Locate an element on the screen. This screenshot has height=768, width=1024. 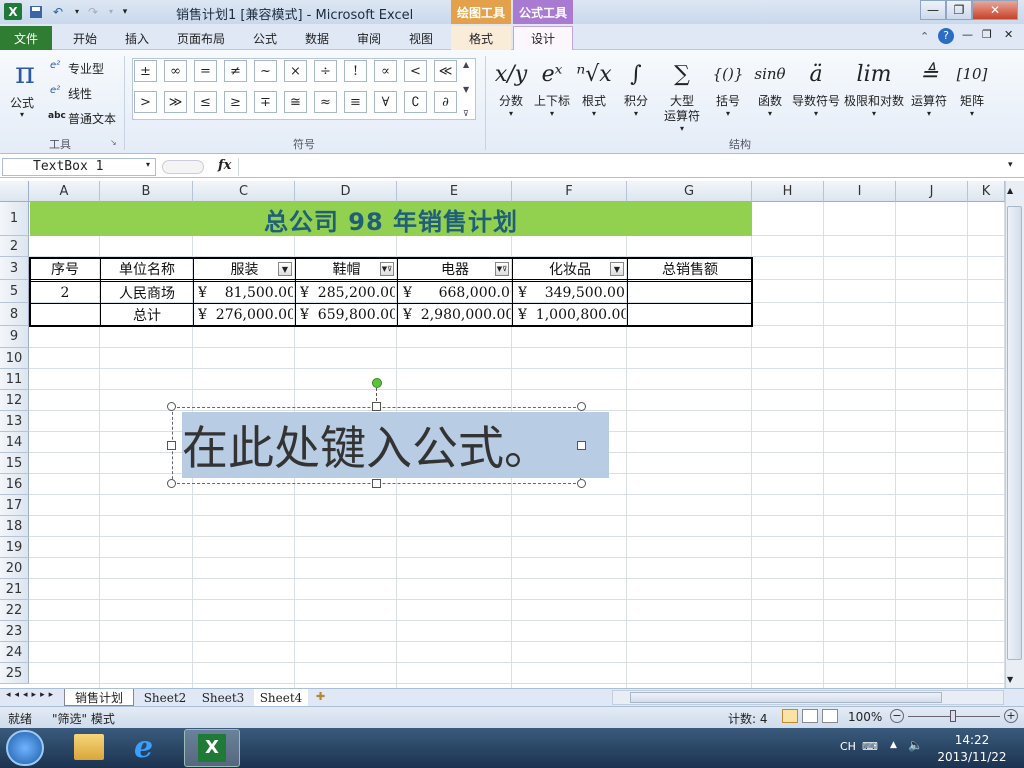
cell-a8 is located at coordinates (65, 315).